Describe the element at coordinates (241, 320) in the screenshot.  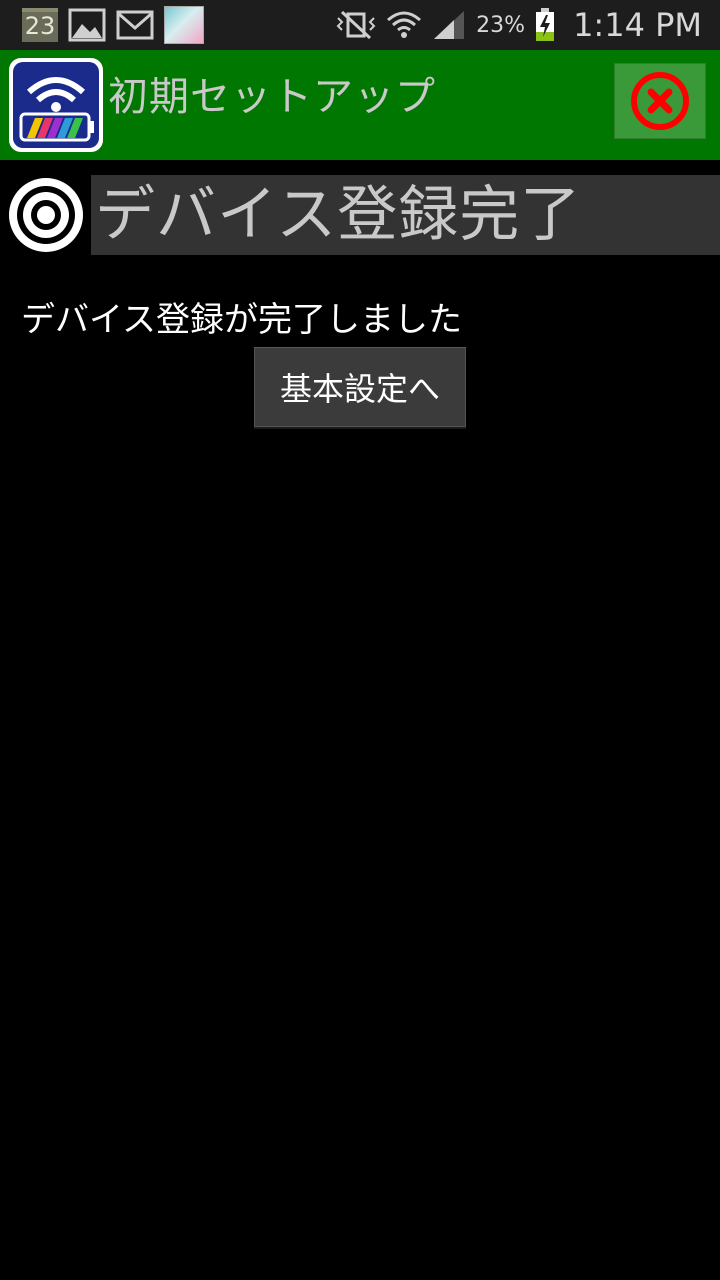
I see `completion-message: デバイス登録が完了しました` at that location.